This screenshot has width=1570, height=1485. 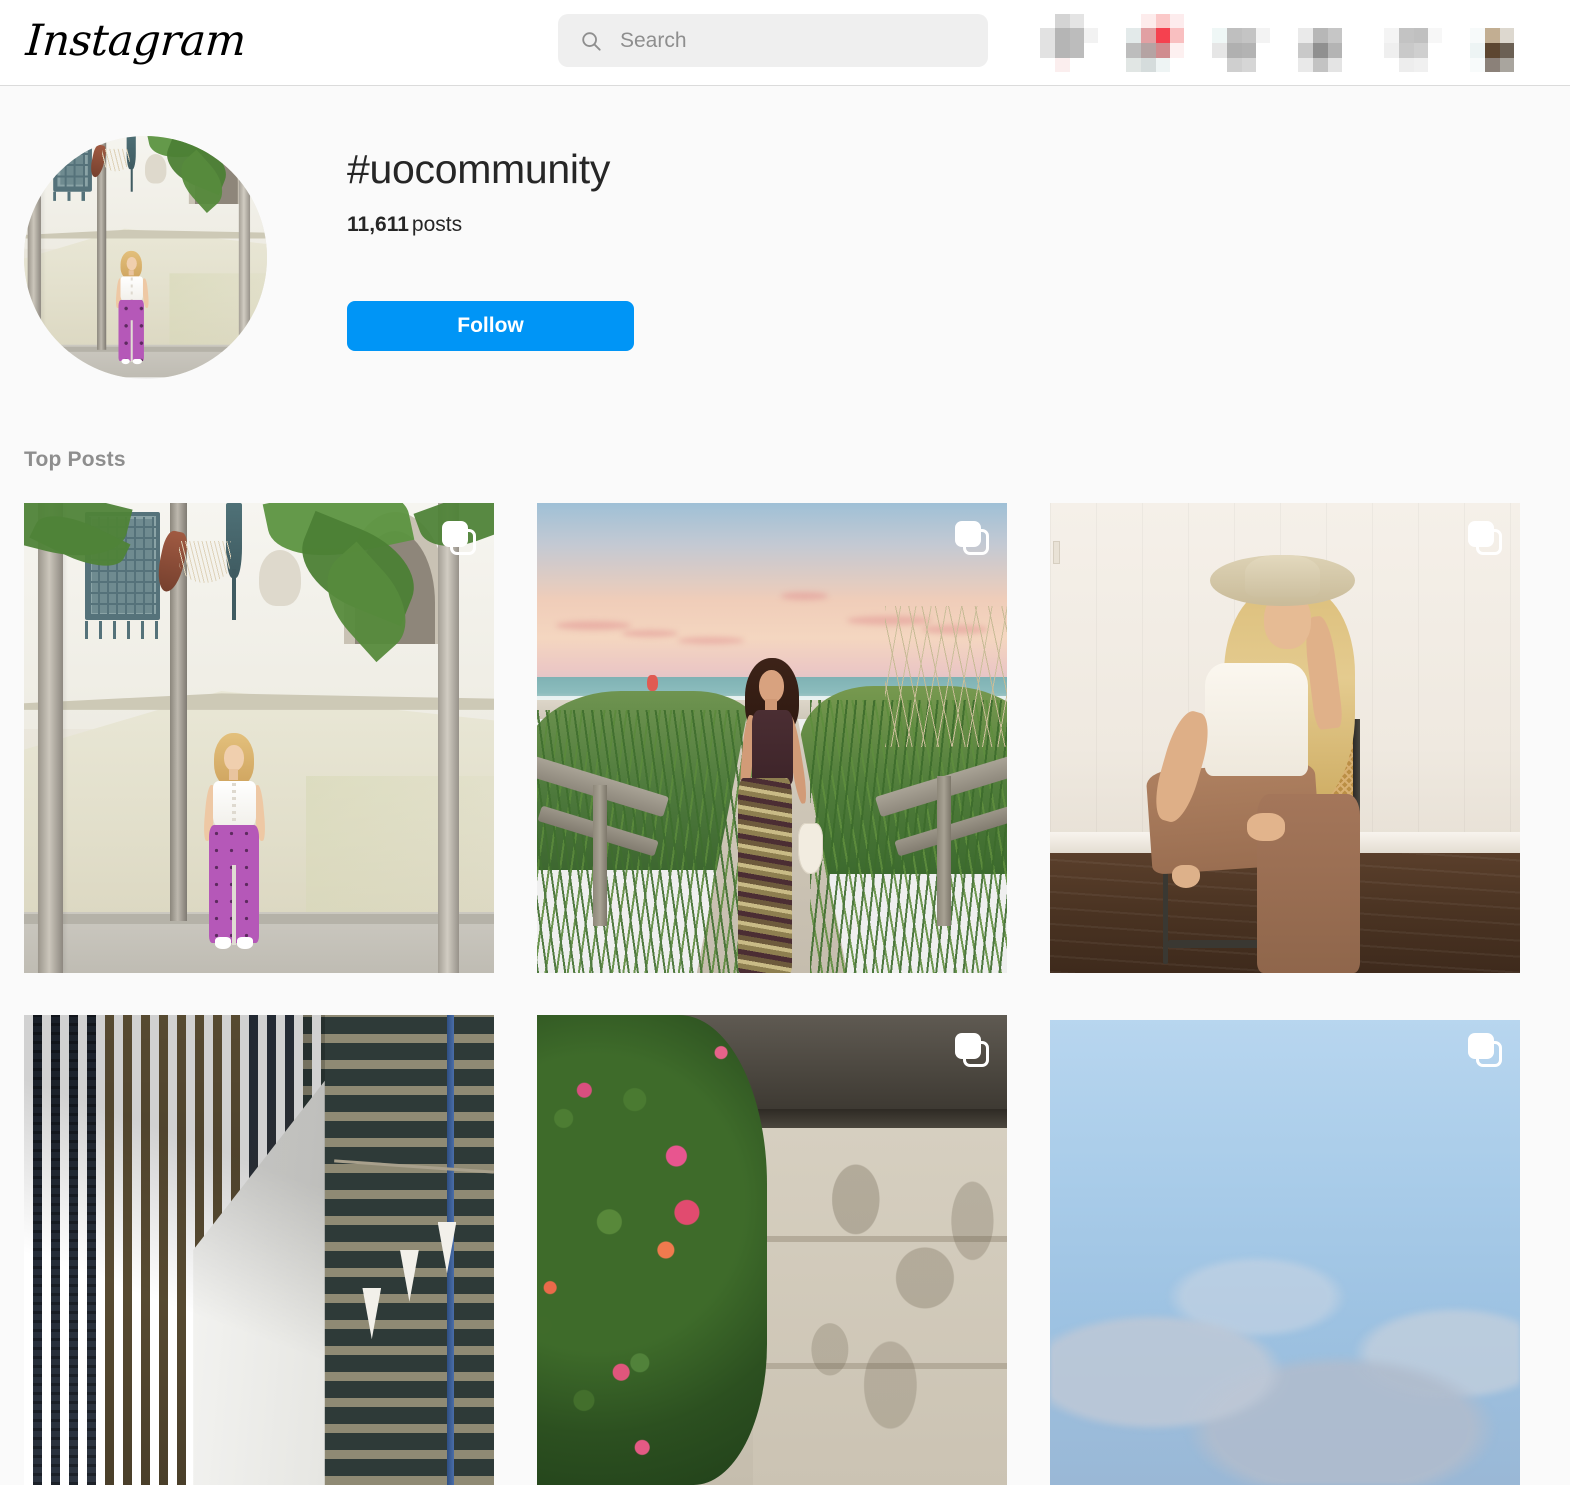 I want to click on post-count-number: 11,611, so click(x=378, y=224).